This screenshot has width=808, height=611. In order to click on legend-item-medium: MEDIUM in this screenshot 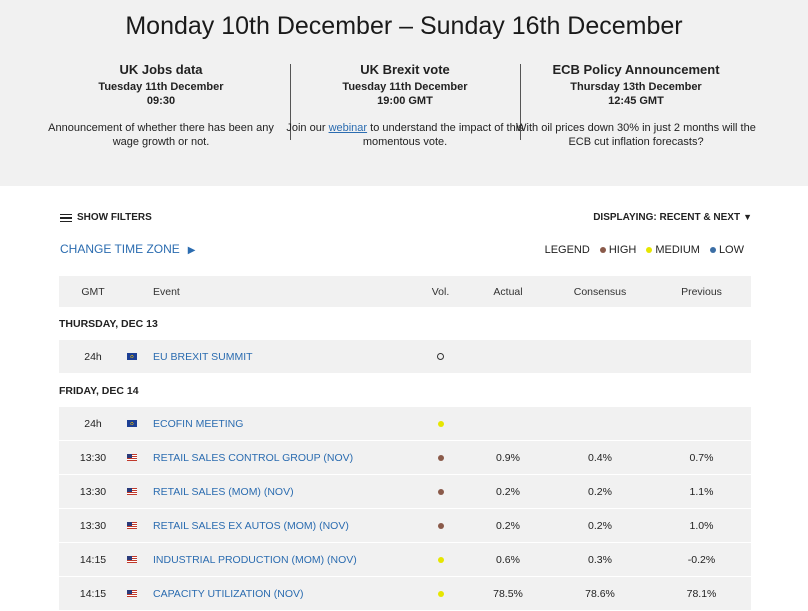, I will do `click(673, 250)`.